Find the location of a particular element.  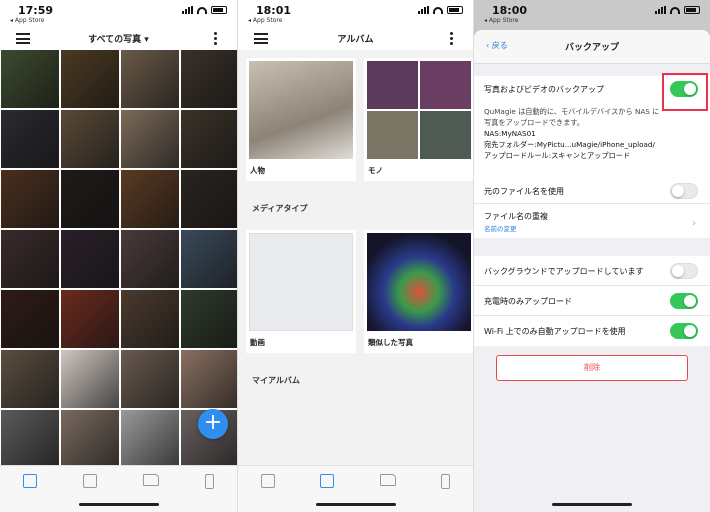

status-time: 18:00 is located at coordinates (510, 10).